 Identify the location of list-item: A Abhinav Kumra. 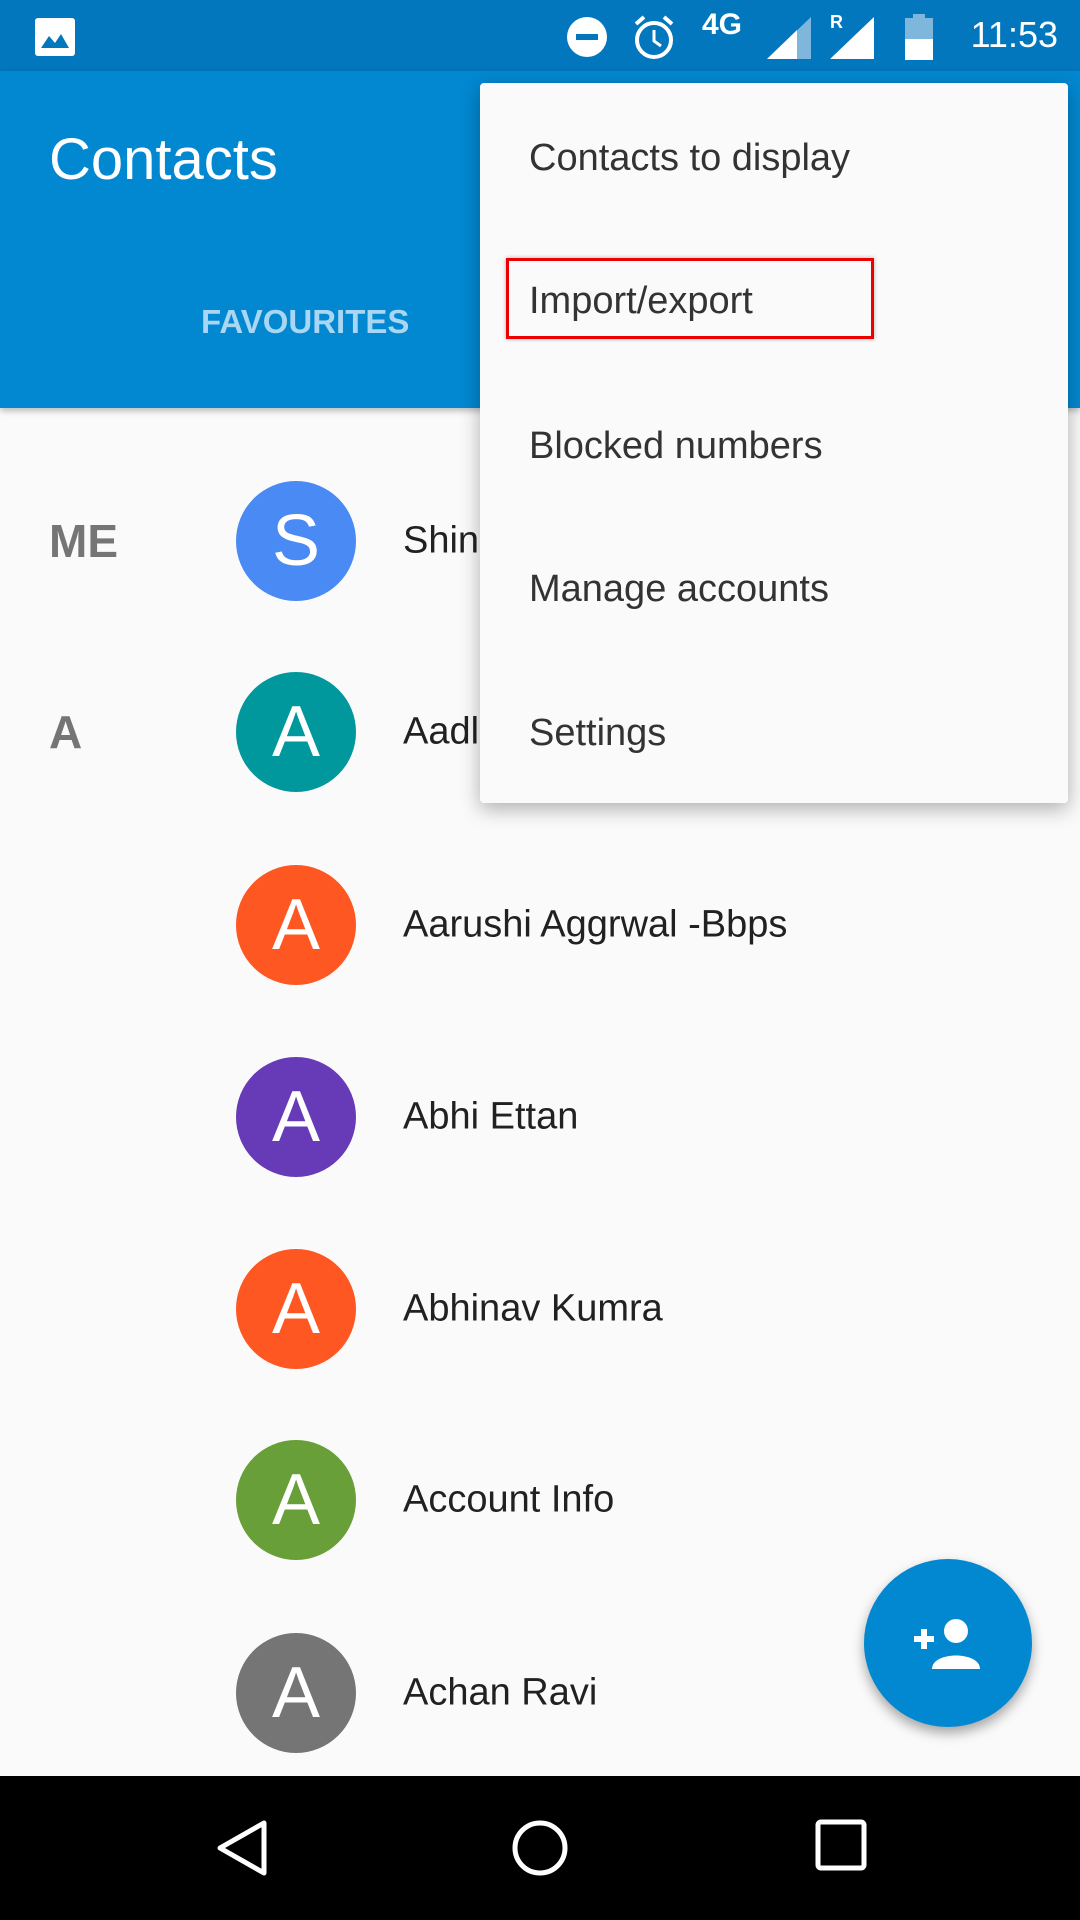
(540, 1309).